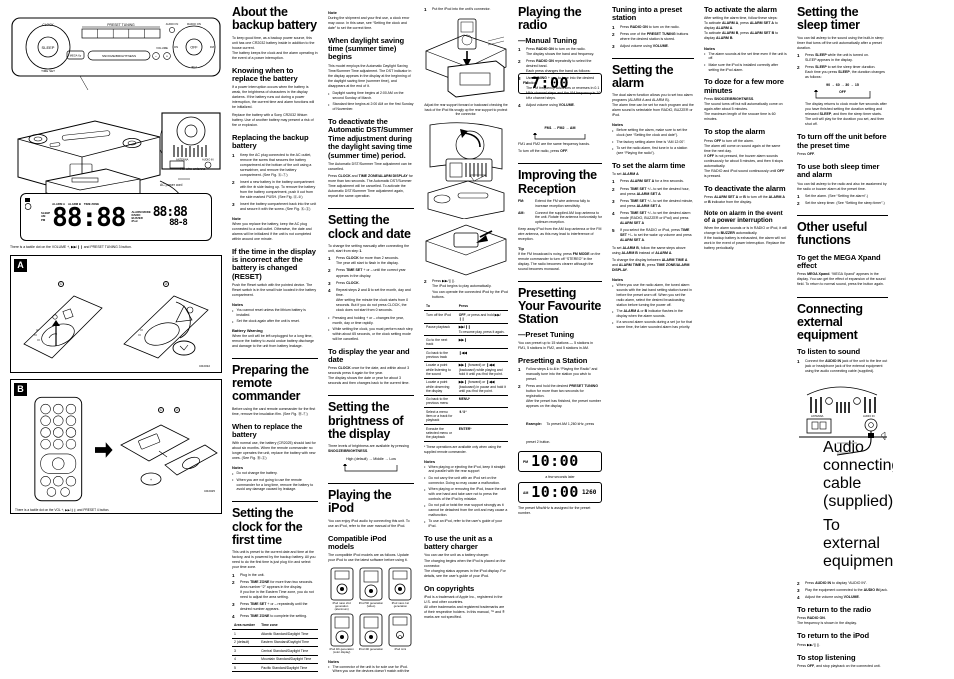  What do you see at coordinates (204, 366) in the screenshot?
I see `battery-a-label: CR2032` at bounding box center [204, 366].